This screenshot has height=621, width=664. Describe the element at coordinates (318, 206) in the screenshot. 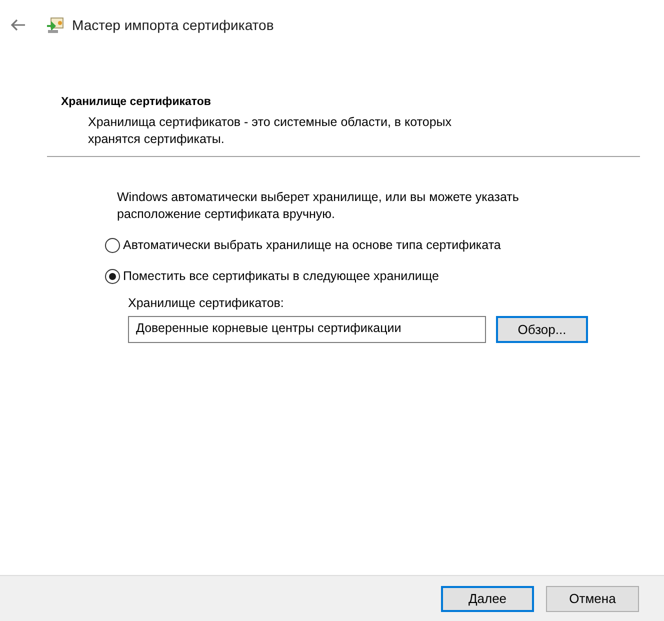

I see `intro-text: Windows автоматически выберет хранилище, или вы можете указать расположение сертификата вручную.` at that location.